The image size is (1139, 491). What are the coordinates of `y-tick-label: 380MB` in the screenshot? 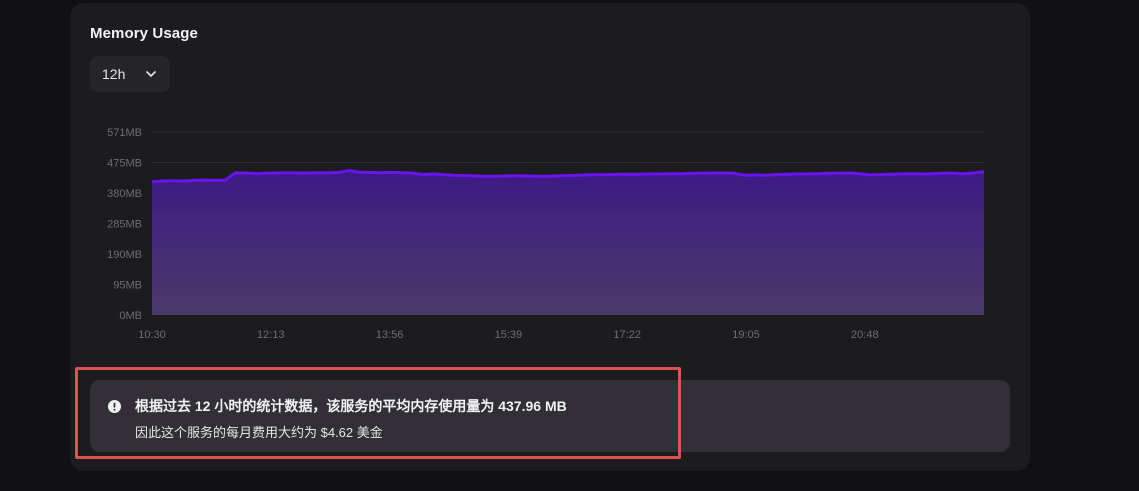 It's located at (124, 194).